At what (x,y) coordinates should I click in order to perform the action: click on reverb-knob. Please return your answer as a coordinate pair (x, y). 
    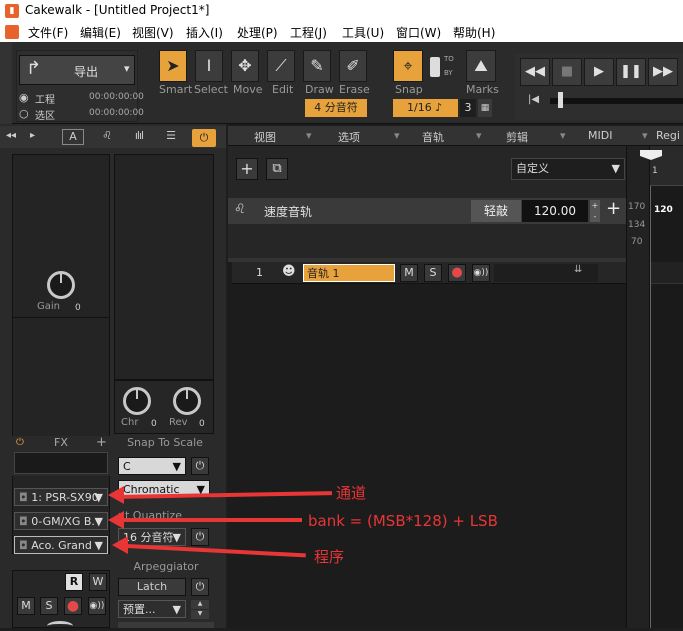
    Looking at the image, I should click on (187, 401).